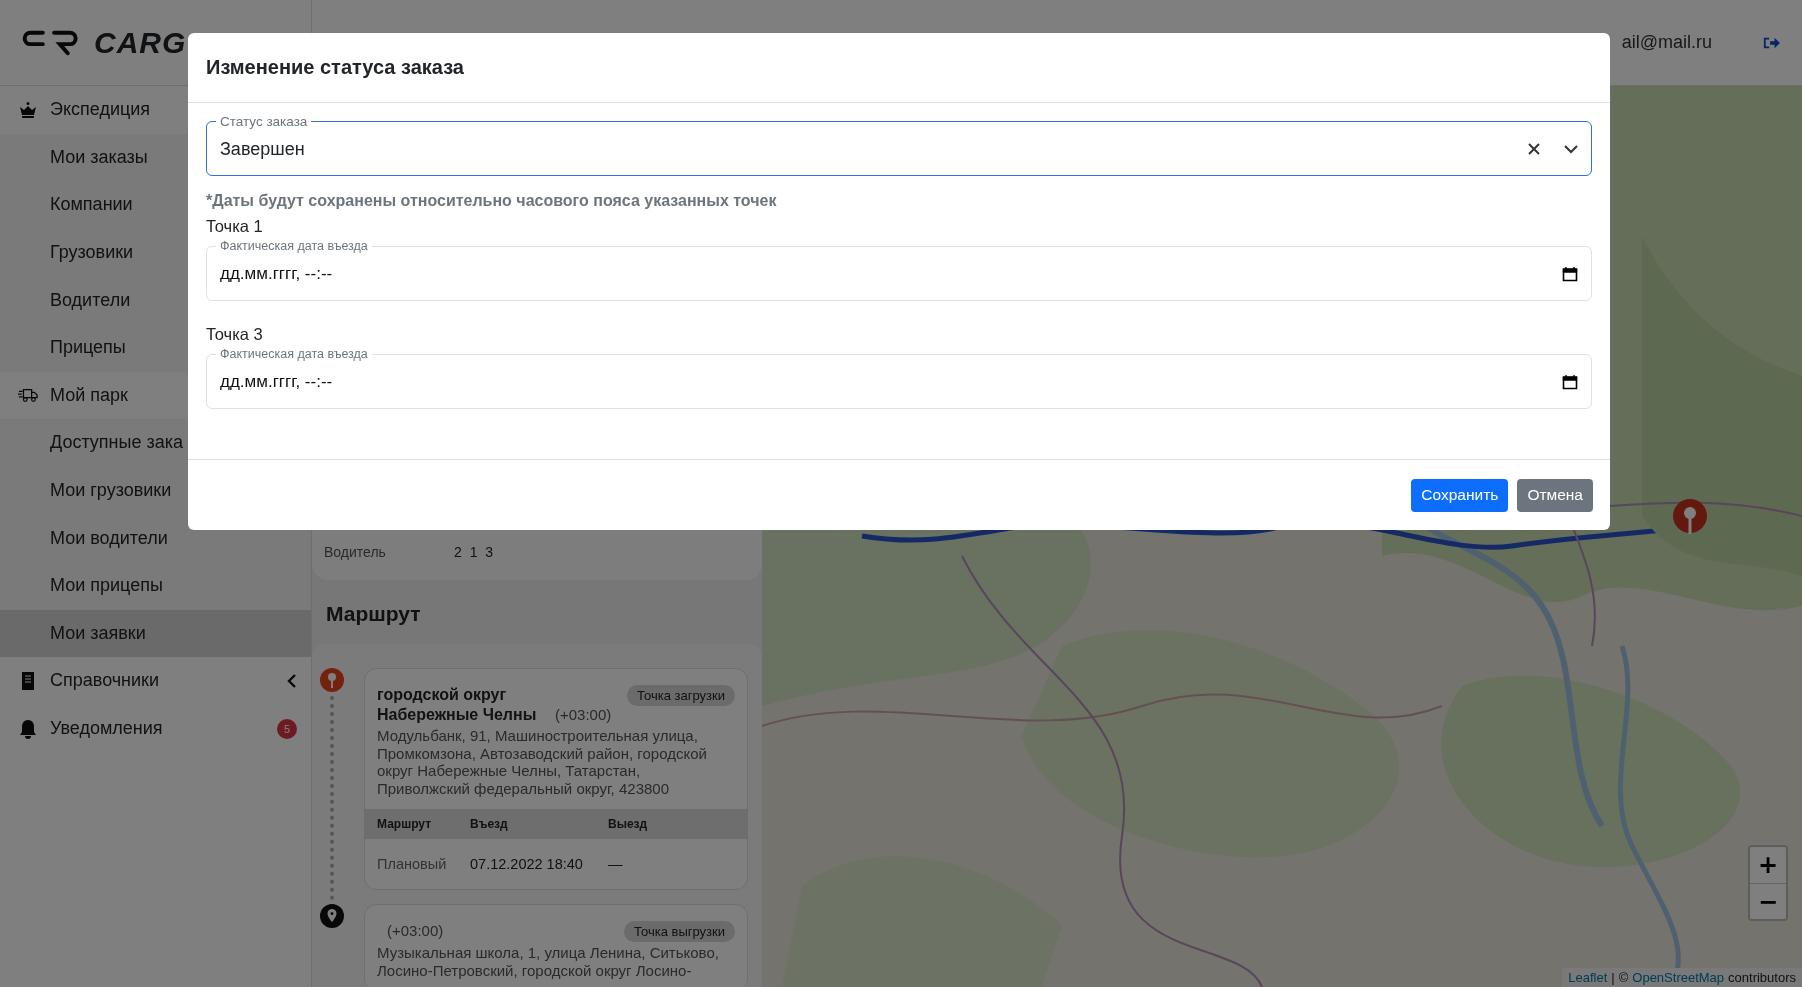 The width and height of the screenshot is (1802, 987). I want to click on notification-badge: 5, so click(287, 728).